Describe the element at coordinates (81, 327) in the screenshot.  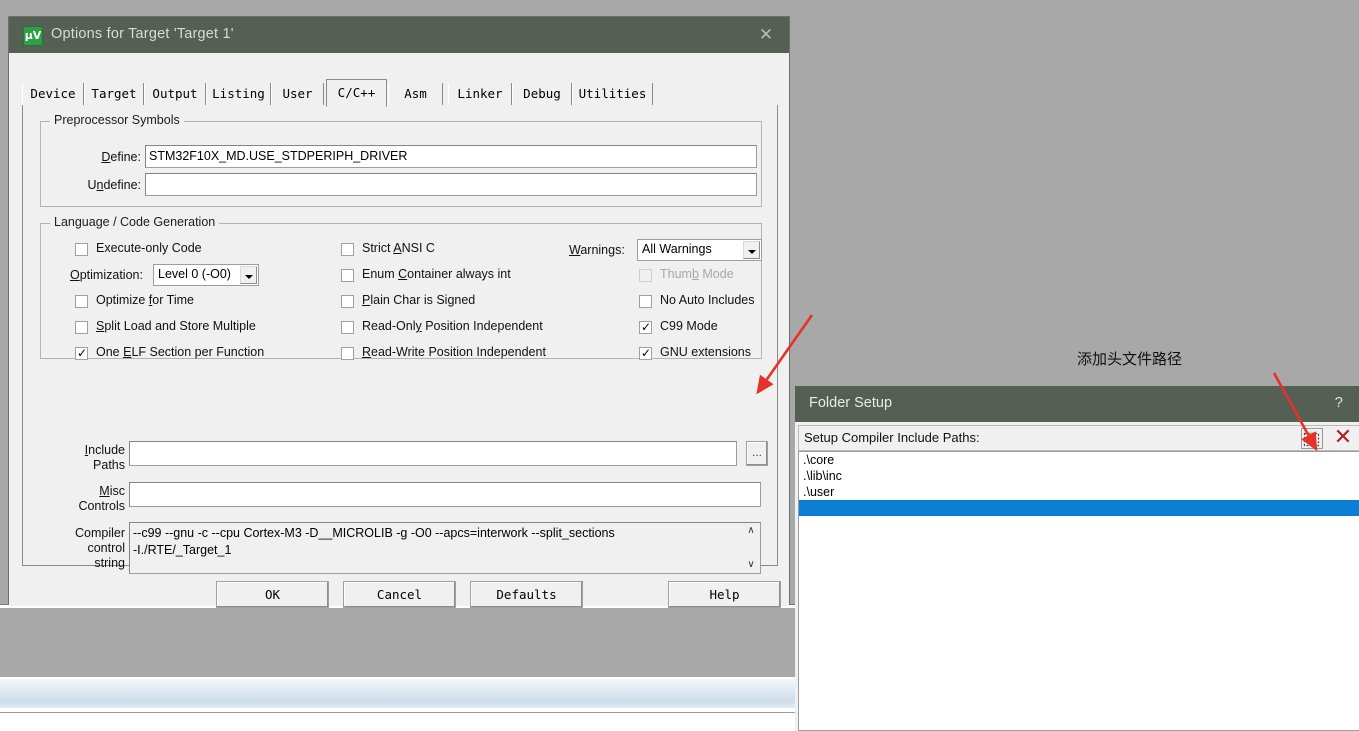
I see `checkbox-split-load-and-store-multiple` at that location.